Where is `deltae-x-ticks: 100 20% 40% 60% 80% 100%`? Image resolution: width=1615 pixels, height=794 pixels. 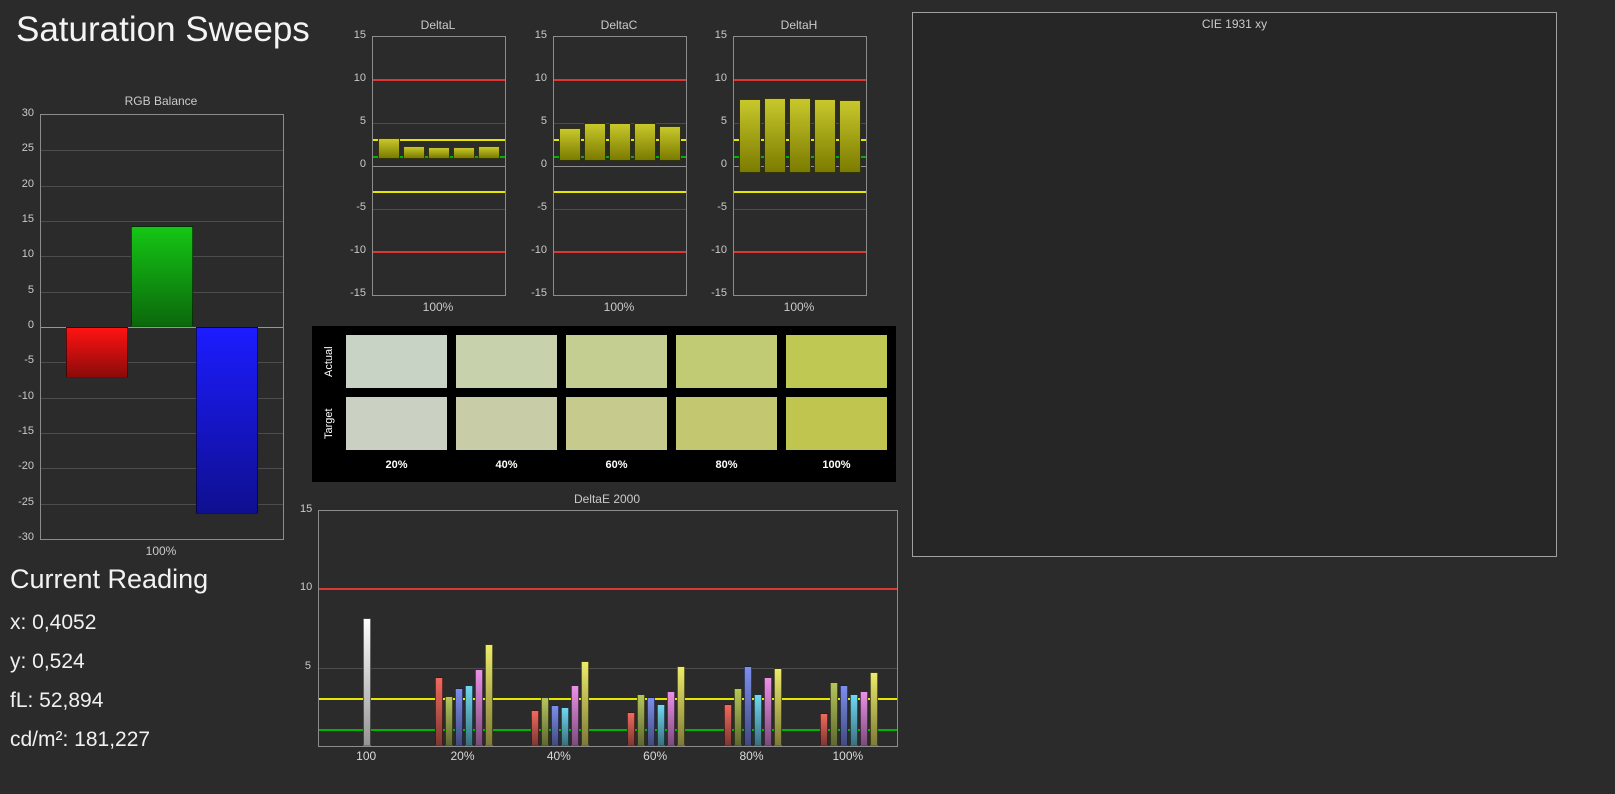
deltae-x-ticks: 100 20% 40% 60% 80% 100% is located at coordinates (610, 756).